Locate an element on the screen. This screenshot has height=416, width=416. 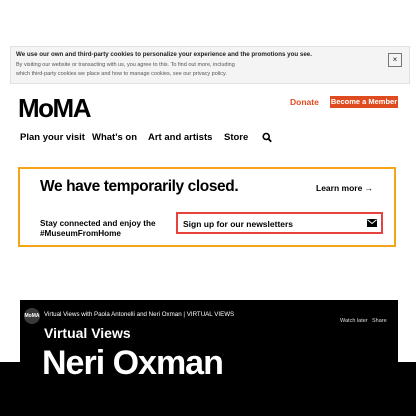
watch-later-button: Watch later is located at coordinates (354, 321).